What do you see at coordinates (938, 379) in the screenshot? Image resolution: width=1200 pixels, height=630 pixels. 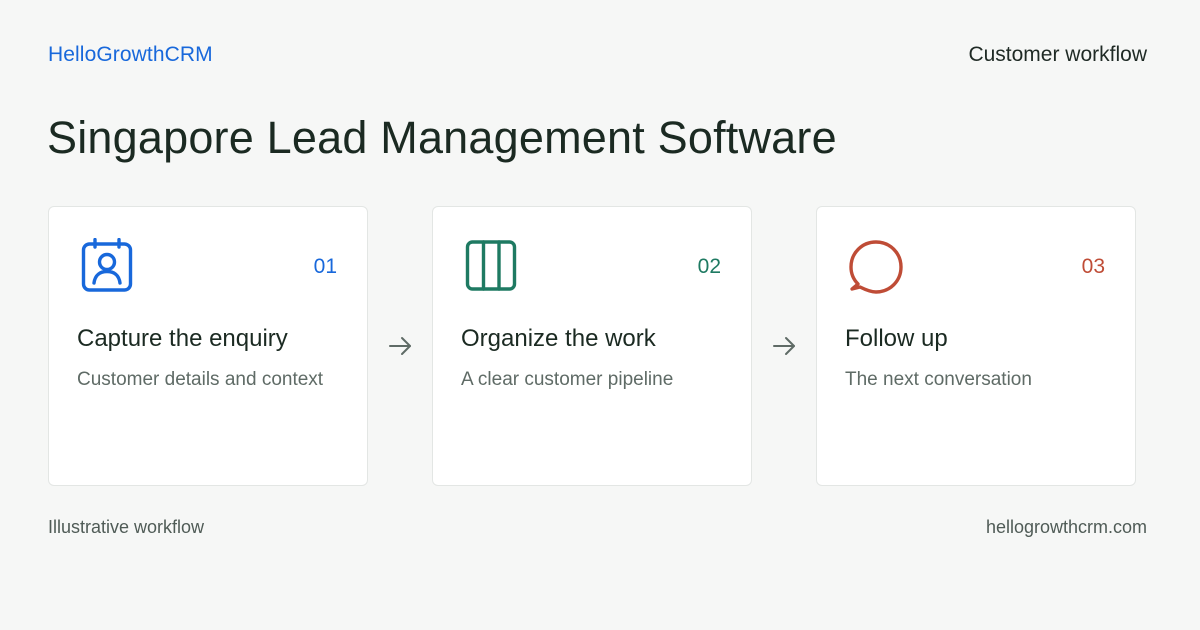 I see `step-description: The next conversation` at bounding box center [938, 379].